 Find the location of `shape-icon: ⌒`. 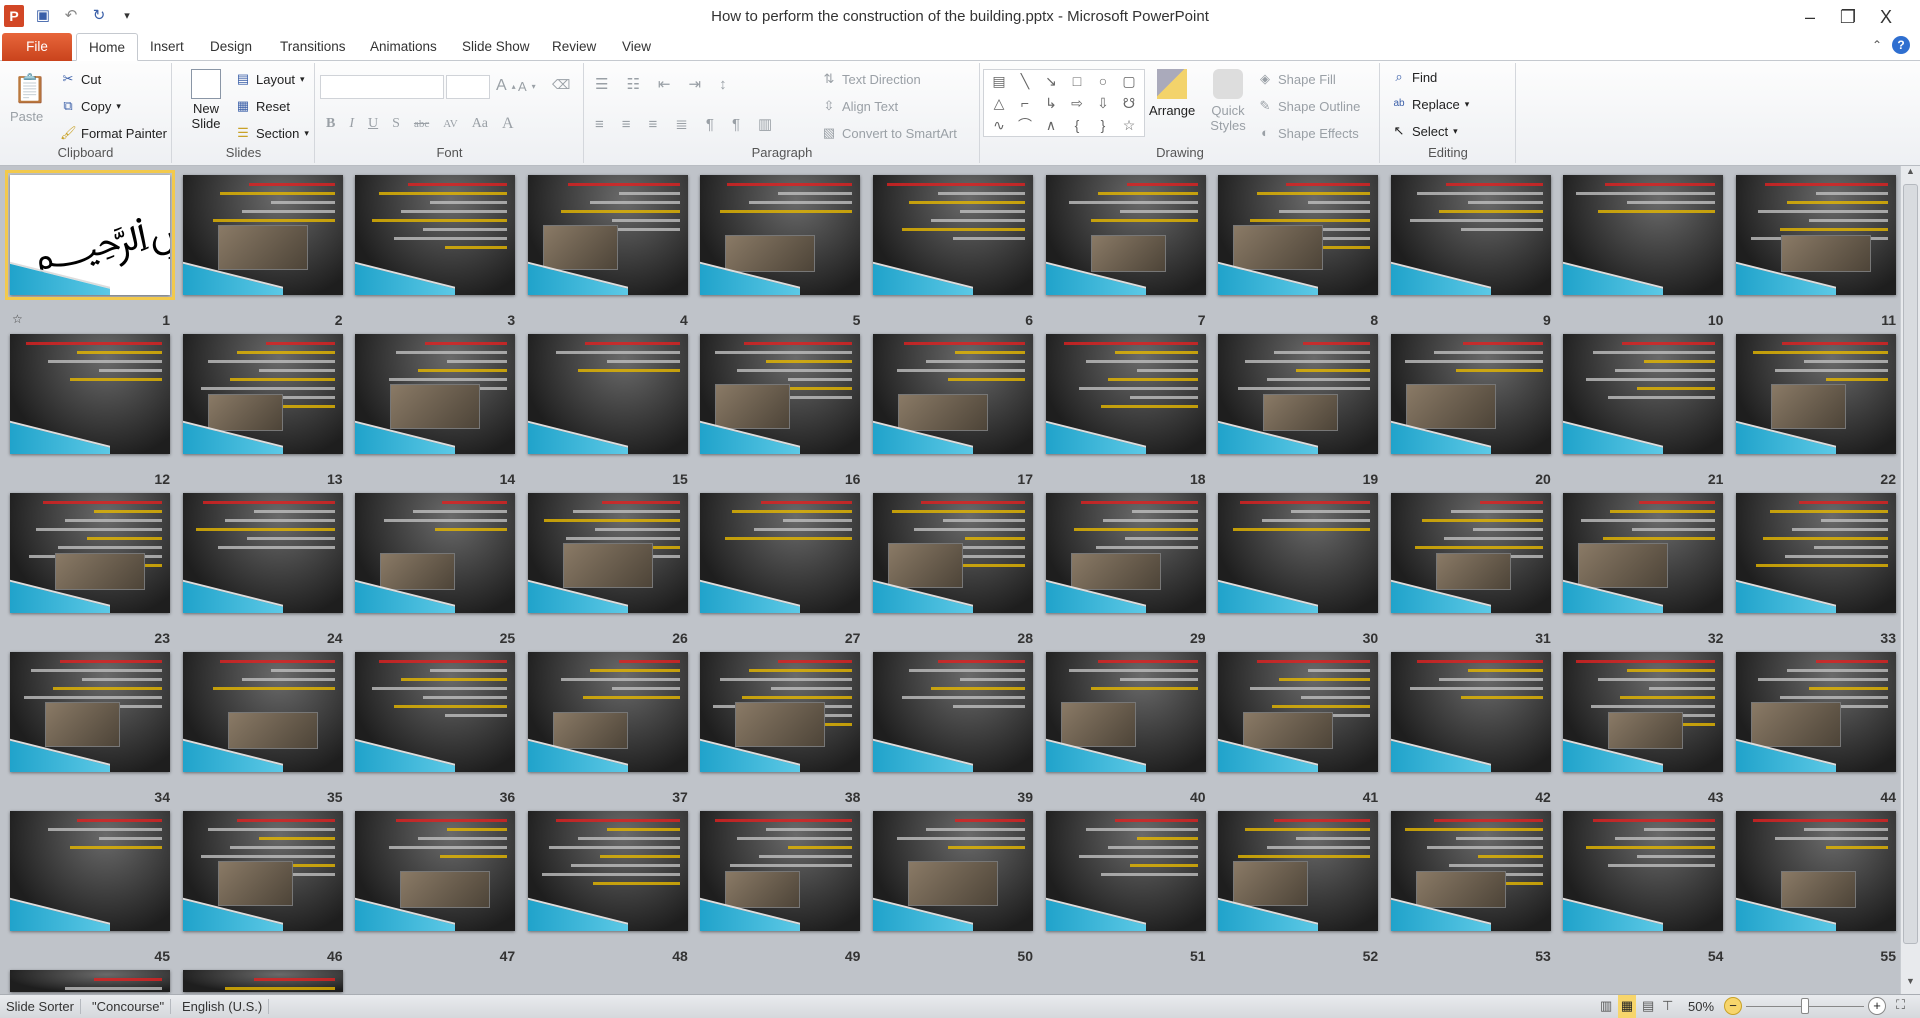

shape-icon: ⌒ is located at coordinates (1025, 125).